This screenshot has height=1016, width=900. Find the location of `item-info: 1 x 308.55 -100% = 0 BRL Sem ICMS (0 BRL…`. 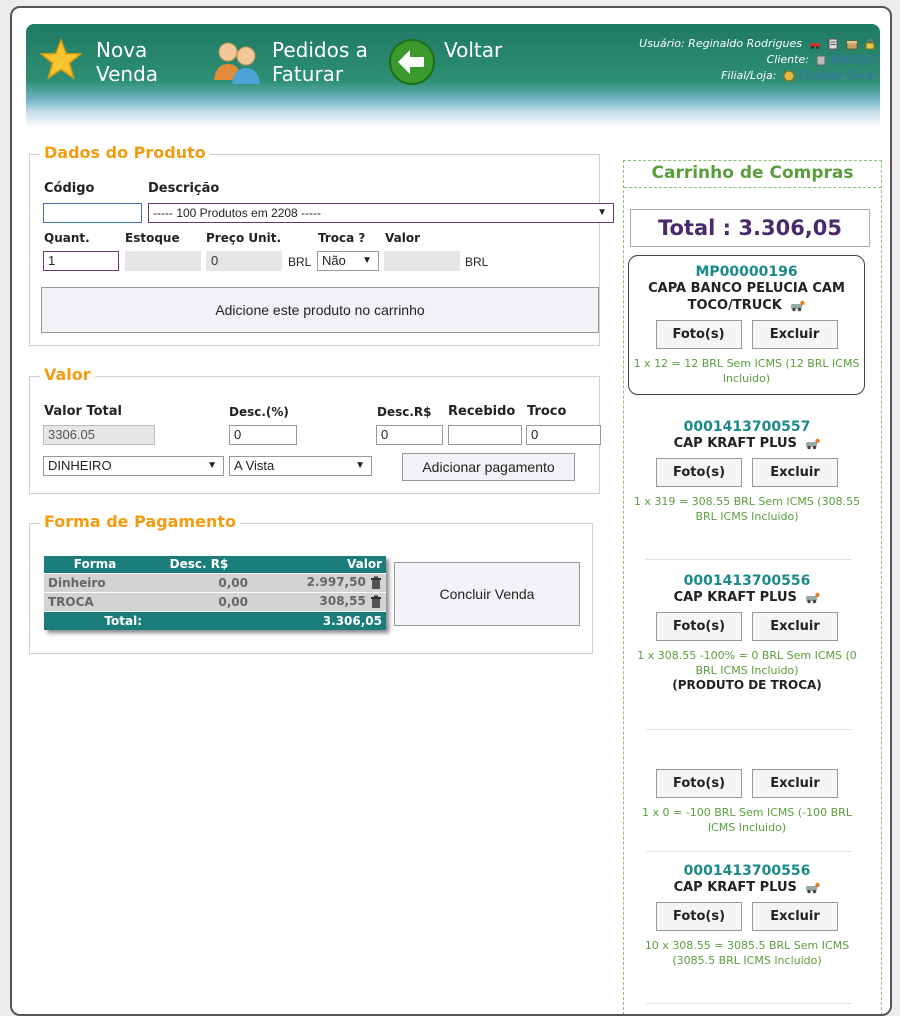

item-info: 1 x 308.55 -100% = 0 BRL Sem ICMS (0 BRL… is located at coordinates (747, 663).